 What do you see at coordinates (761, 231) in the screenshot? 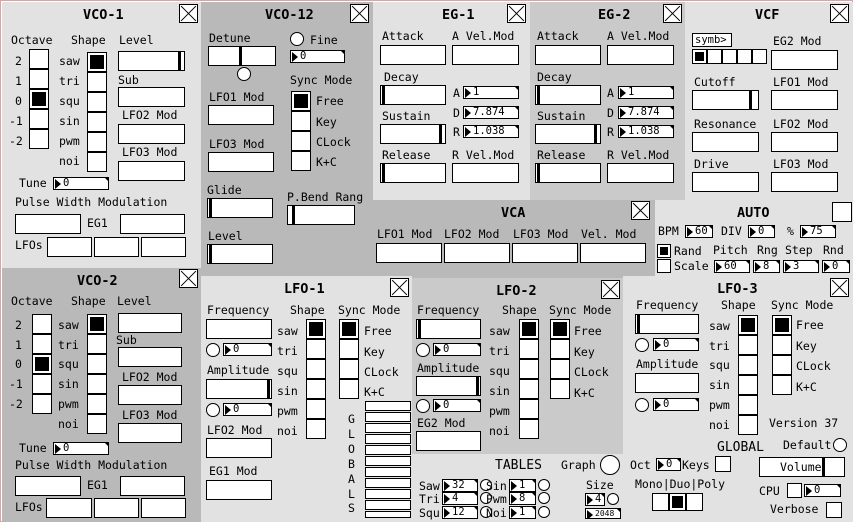
I see `auto-div-number: 0` at bounding box center [761, 231].